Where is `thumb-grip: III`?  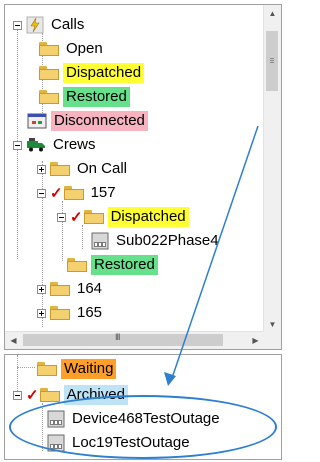 thumb-grip: III is located at coordinates (117, 337).